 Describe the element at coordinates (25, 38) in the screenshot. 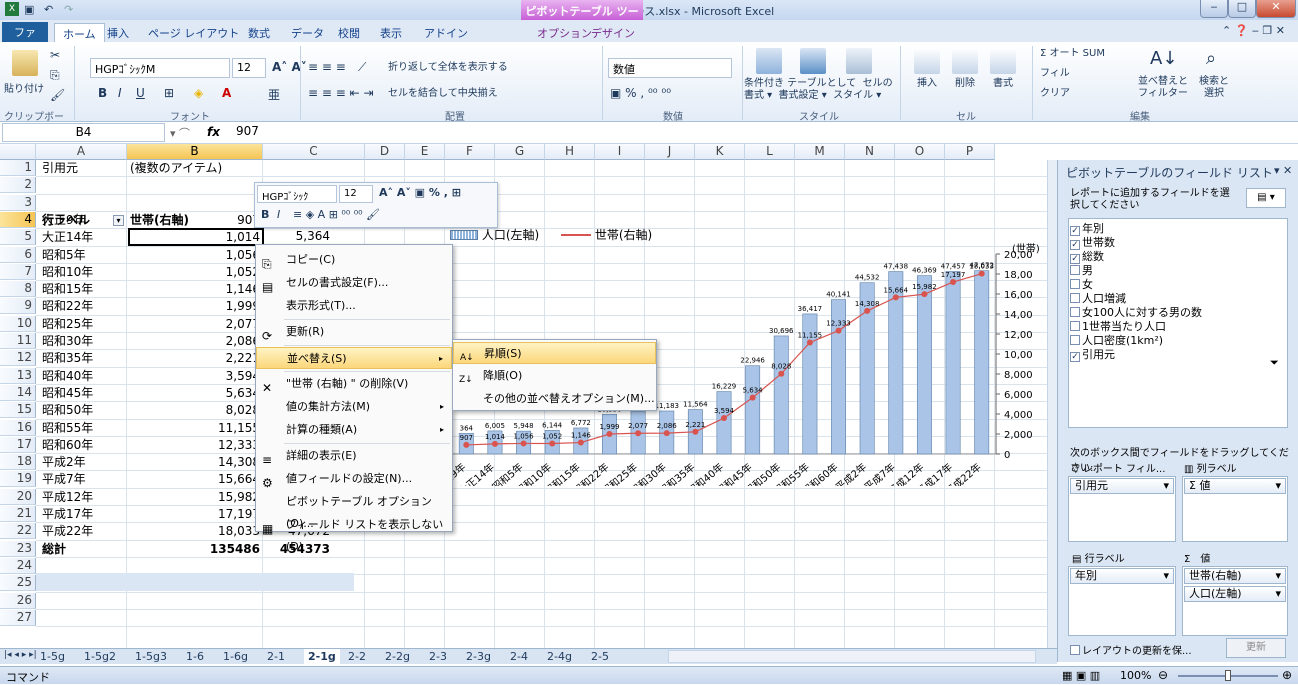

I see `tab-file: ファイル` at that location.